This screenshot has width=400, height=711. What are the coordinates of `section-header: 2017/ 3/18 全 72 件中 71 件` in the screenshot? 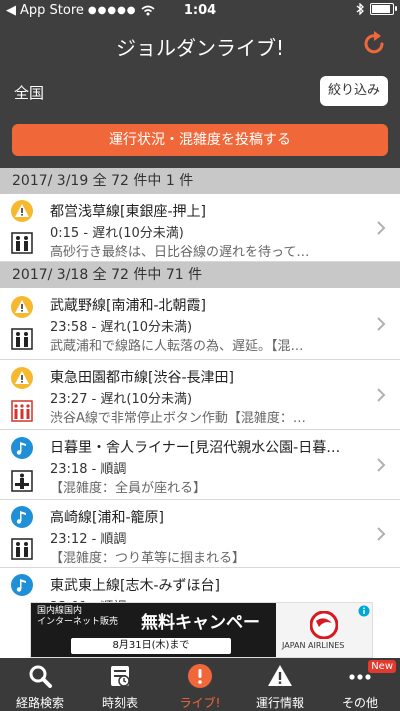 It's located at (200, 275).